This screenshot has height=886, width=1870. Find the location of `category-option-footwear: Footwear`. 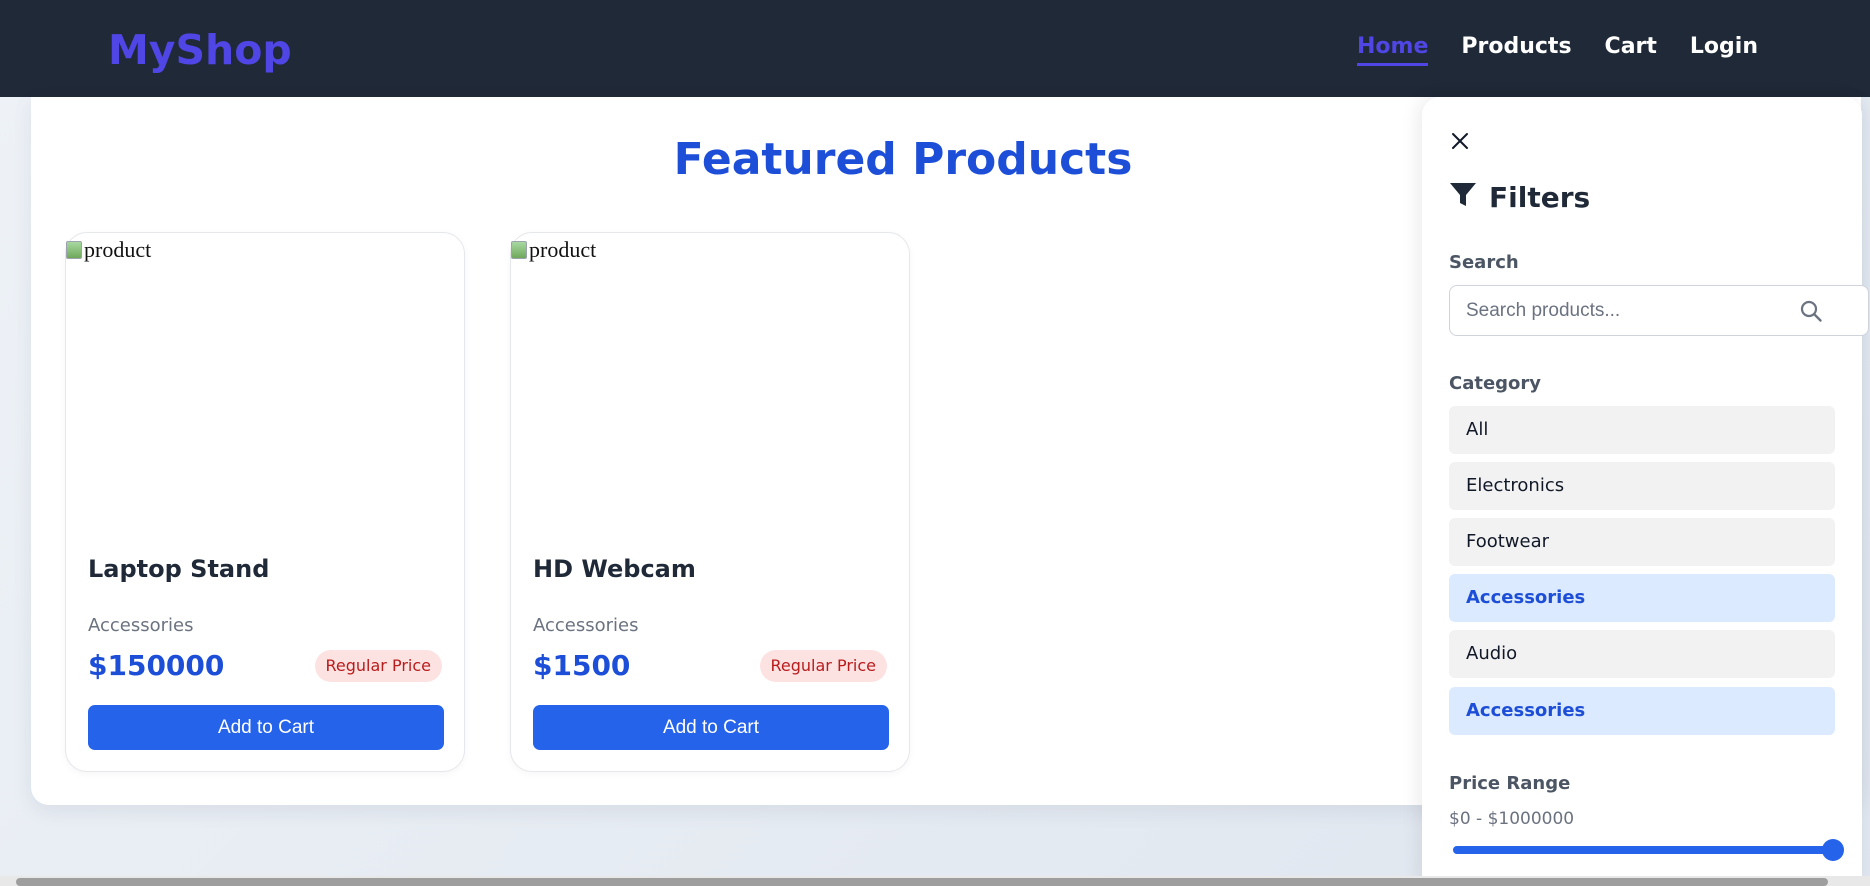

category-option-footwear: Footwear is located at coordinates (1642, 542).